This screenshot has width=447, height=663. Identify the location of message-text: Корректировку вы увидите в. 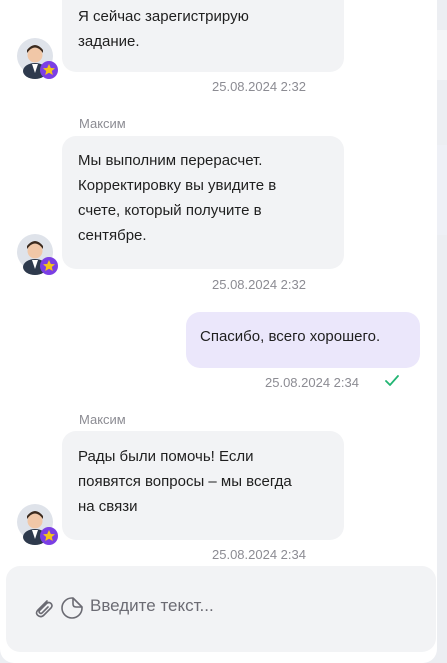
(177, 185).